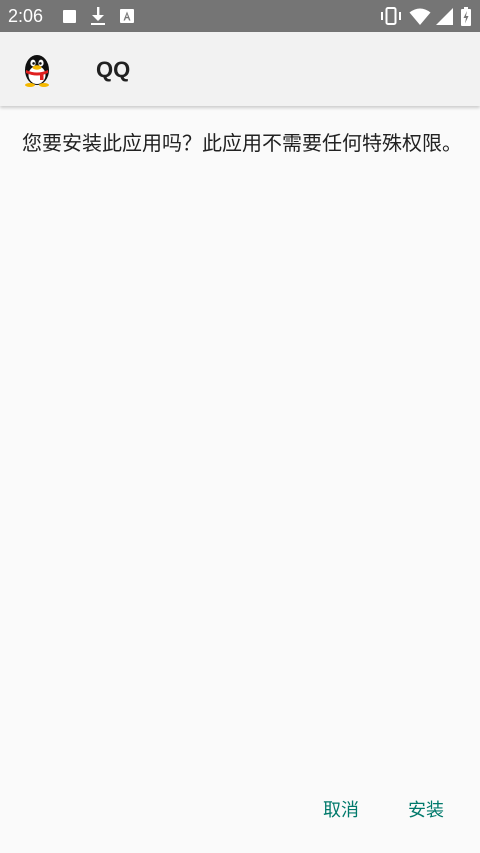 This screenshot has width=480, height=853. Describe the element at coordinates (466, 16) in the screenshot. I see `battery-charging-icon` at that location.